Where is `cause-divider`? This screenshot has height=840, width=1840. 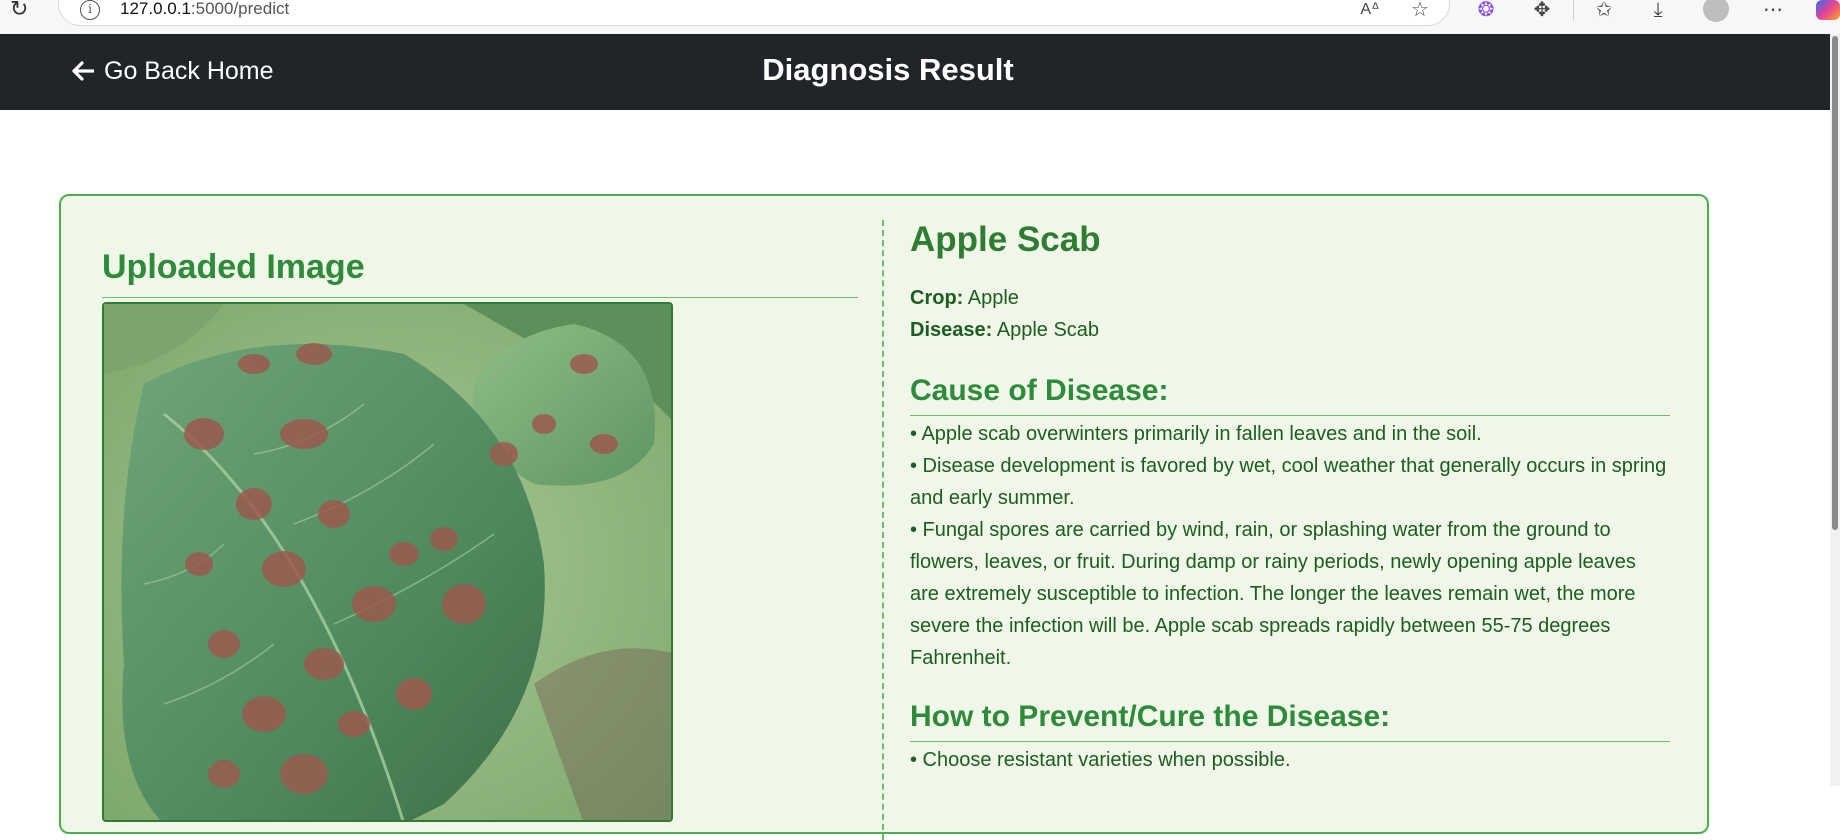
cause-divider is located at coordinates (1290, 415).